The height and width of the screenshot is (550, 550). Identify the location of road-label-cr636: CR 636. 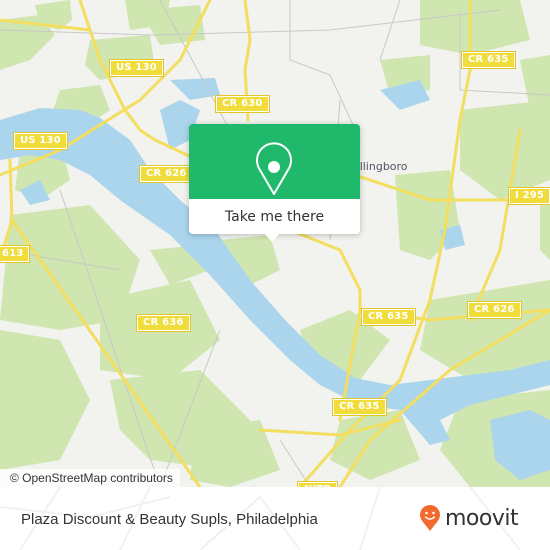
(163, 323).